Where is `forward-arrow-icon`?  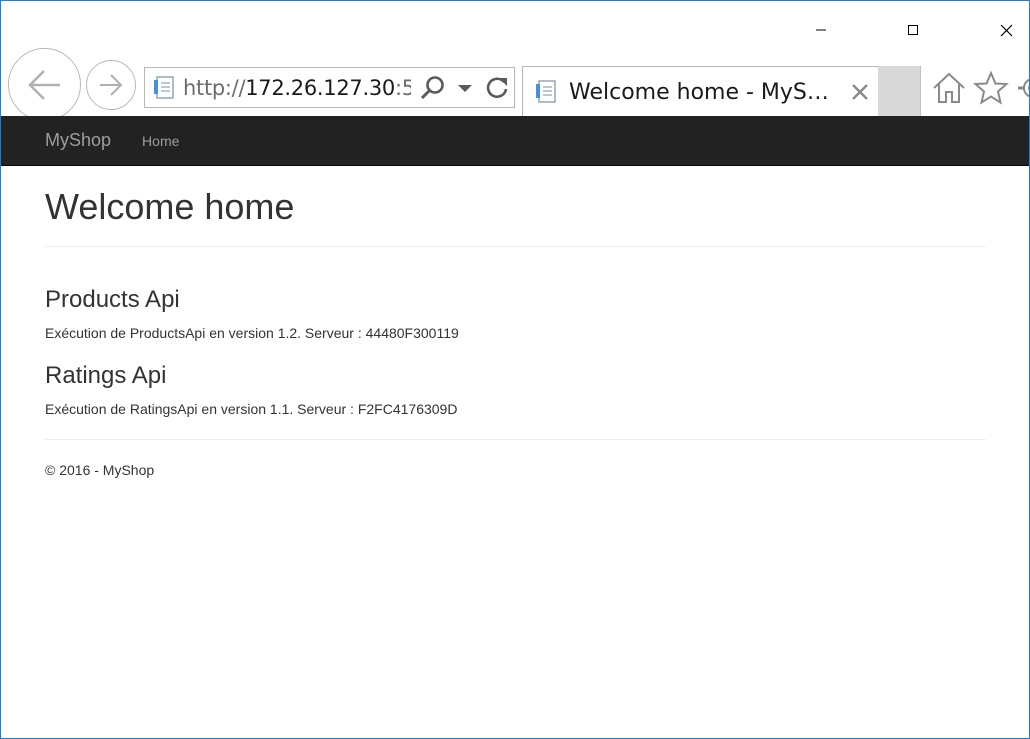
forward-arrow-icon is located at coordinates (111, 85).